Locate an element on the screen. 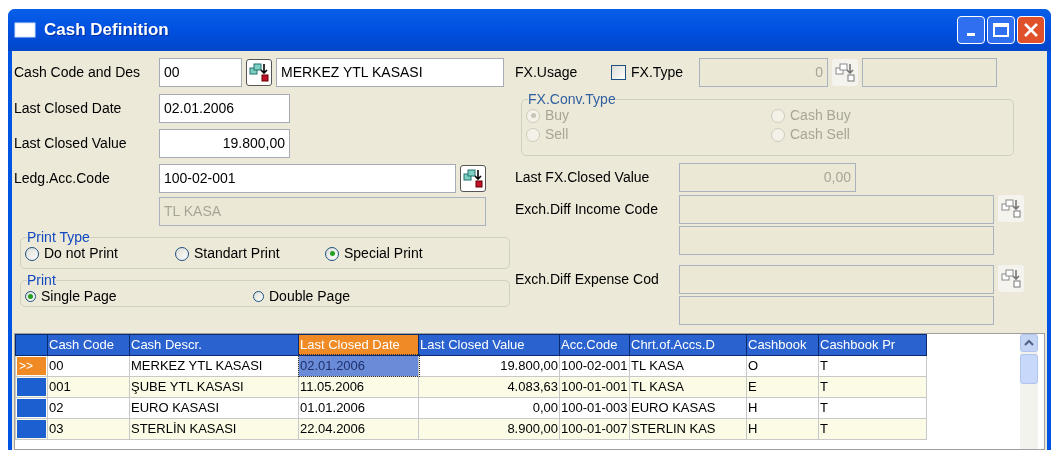 This screenshot has height=450, width=1059. radio-label: Cash Sell is located at coordinates (820, 134).